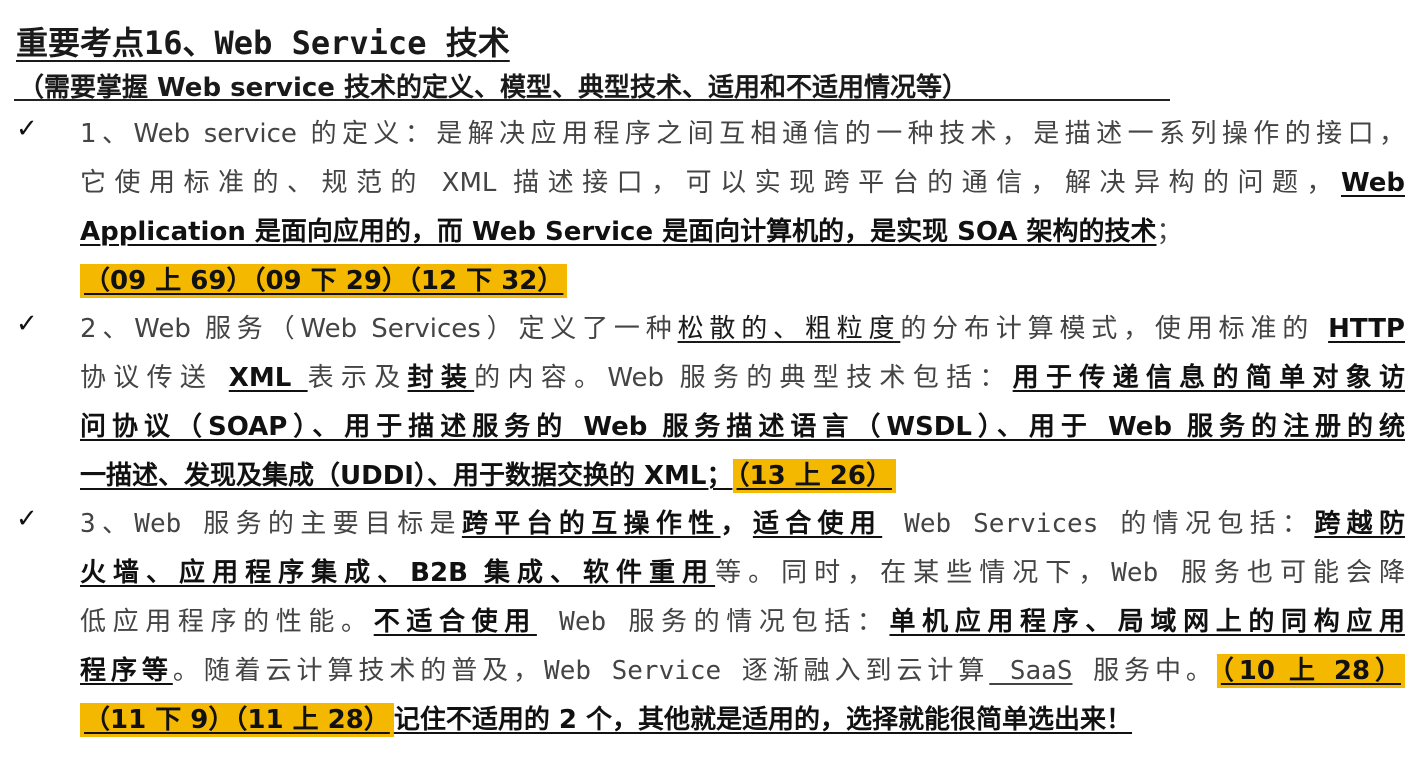 The width and height of the screenshot is (1421, 764). Describe the element at coordinates (1114, 329) in the screenshot. I see `p2-text: 的分布计算模式，使用标准的` at that location.